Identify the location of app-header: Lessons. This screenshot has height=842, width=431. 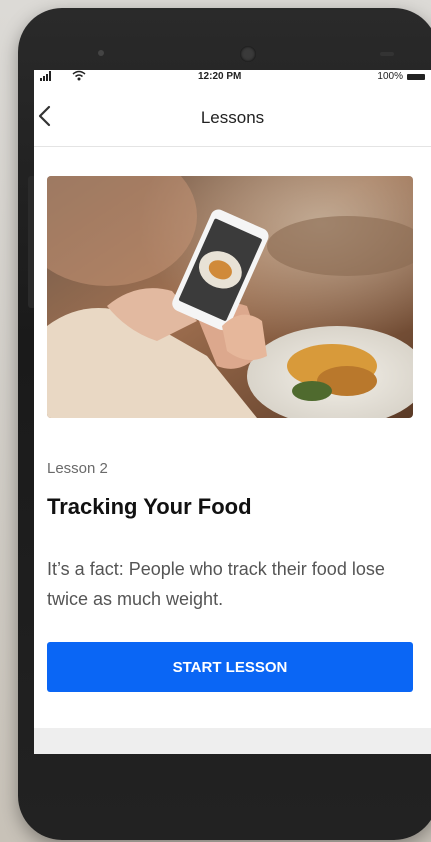
(232, 115).